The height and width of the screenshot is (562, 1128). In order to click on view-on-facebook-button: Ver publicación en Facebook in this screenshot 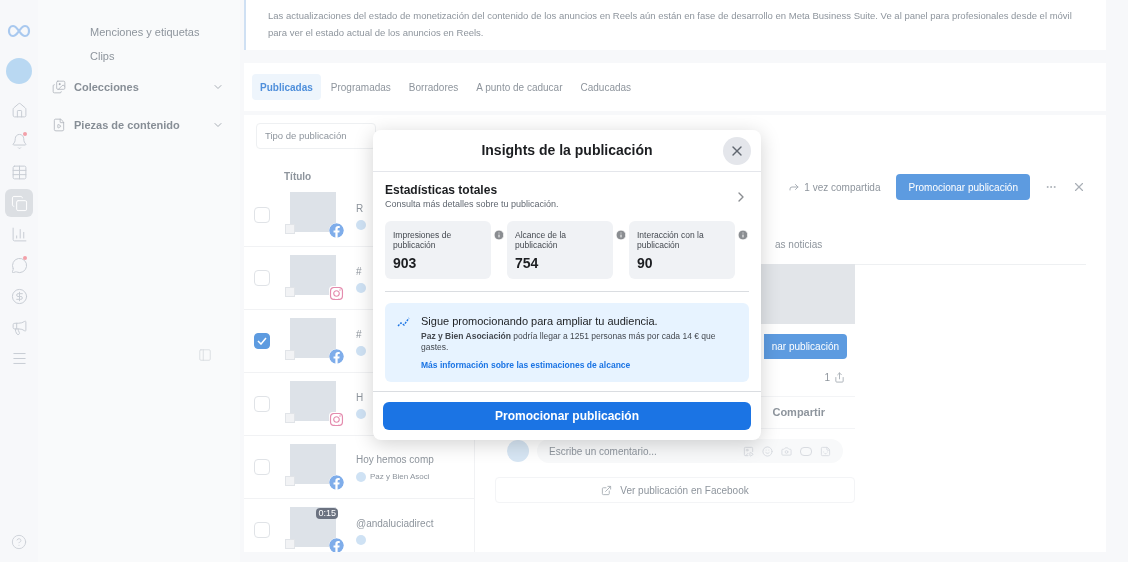, I will do `click(675, 490)`.